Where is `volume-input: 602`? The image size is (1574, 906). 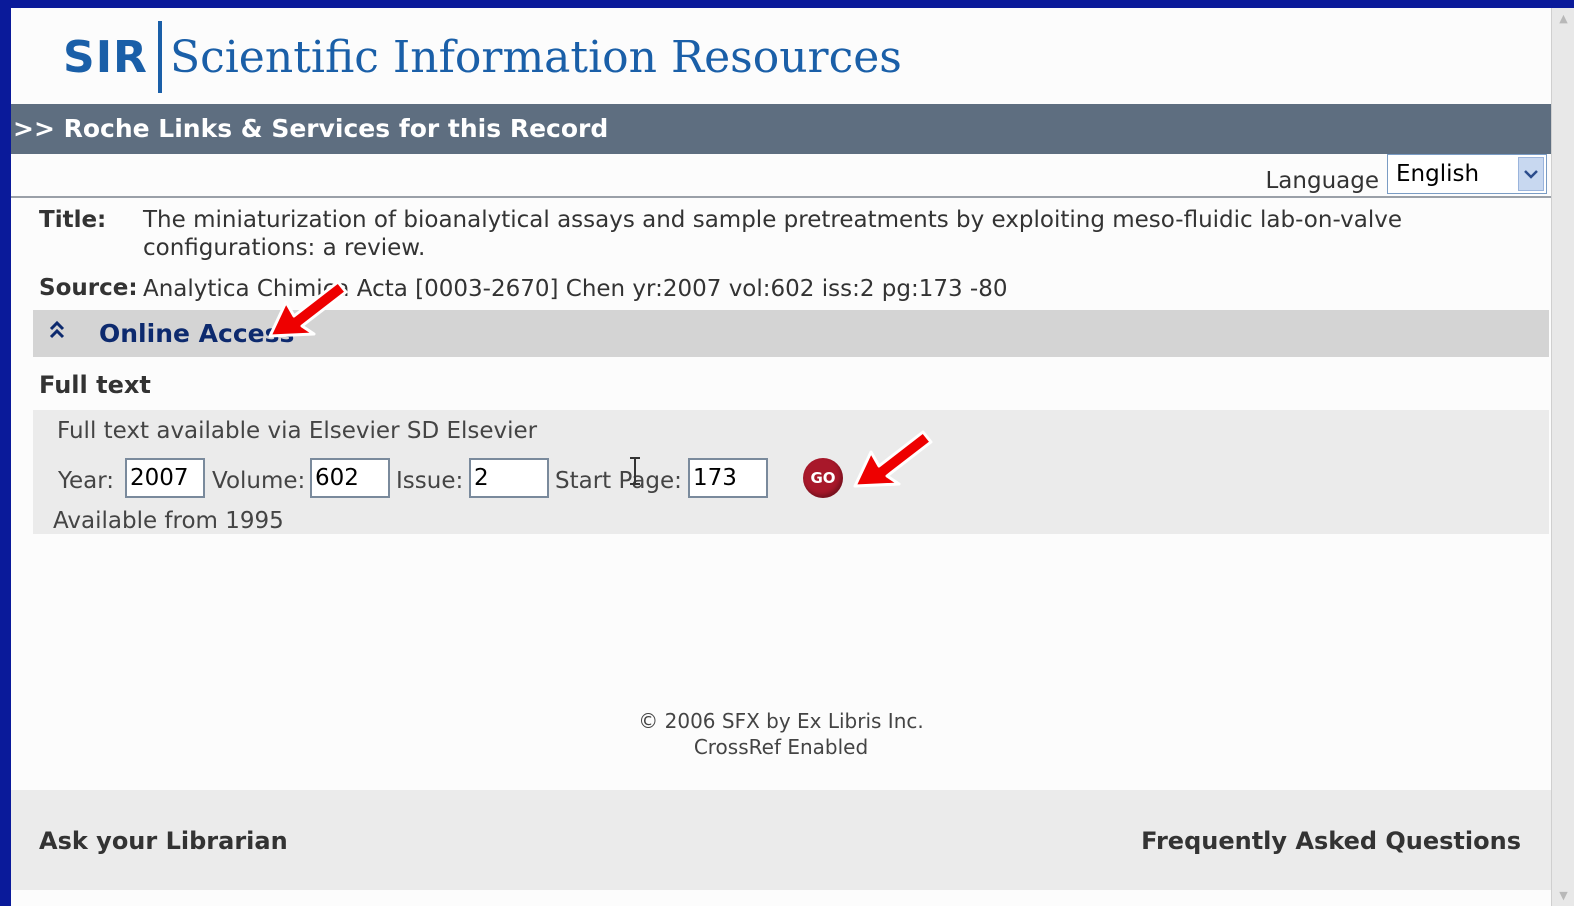 volume-input: 602 is located at coordinates (350, 478).